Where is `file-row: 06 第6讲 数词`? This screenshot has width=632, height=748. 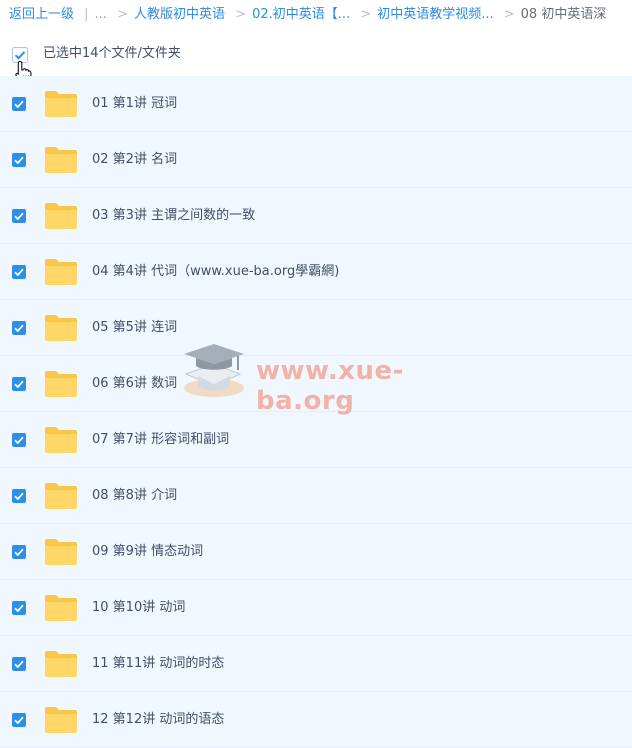 file-row: 06 第6讲 数词 is located at coordinates (316, 384).